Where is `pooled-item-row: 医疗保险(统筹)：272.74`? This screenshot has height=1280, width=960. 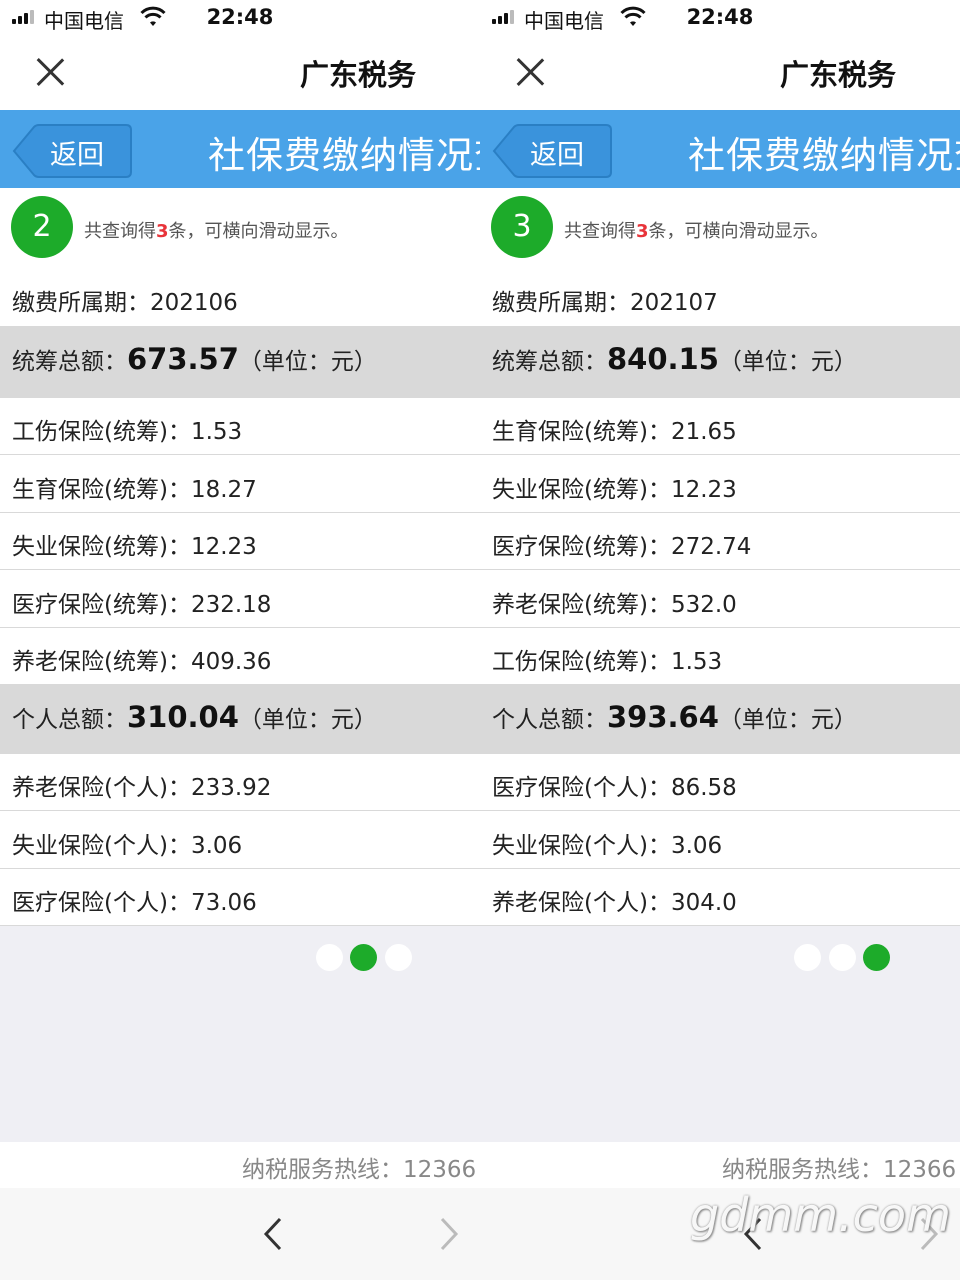
pooled-item-row: 医疗保险(统筹)：272.74 is located at coordinates (720, 541).